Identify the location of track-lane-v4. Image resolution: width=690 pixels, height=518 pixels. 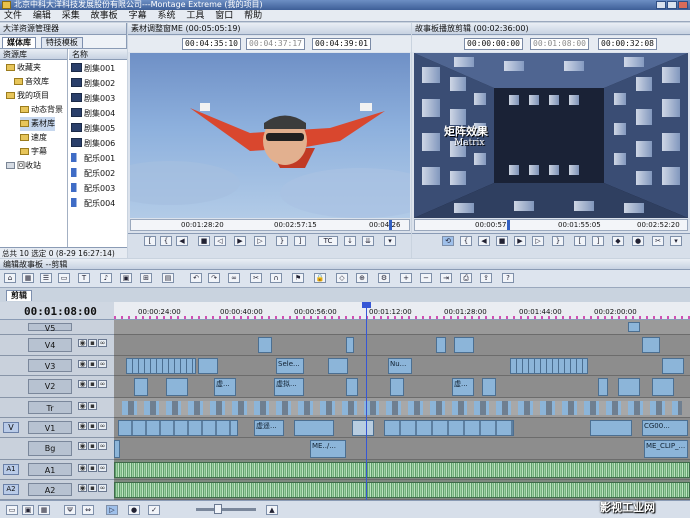
(402, 345).